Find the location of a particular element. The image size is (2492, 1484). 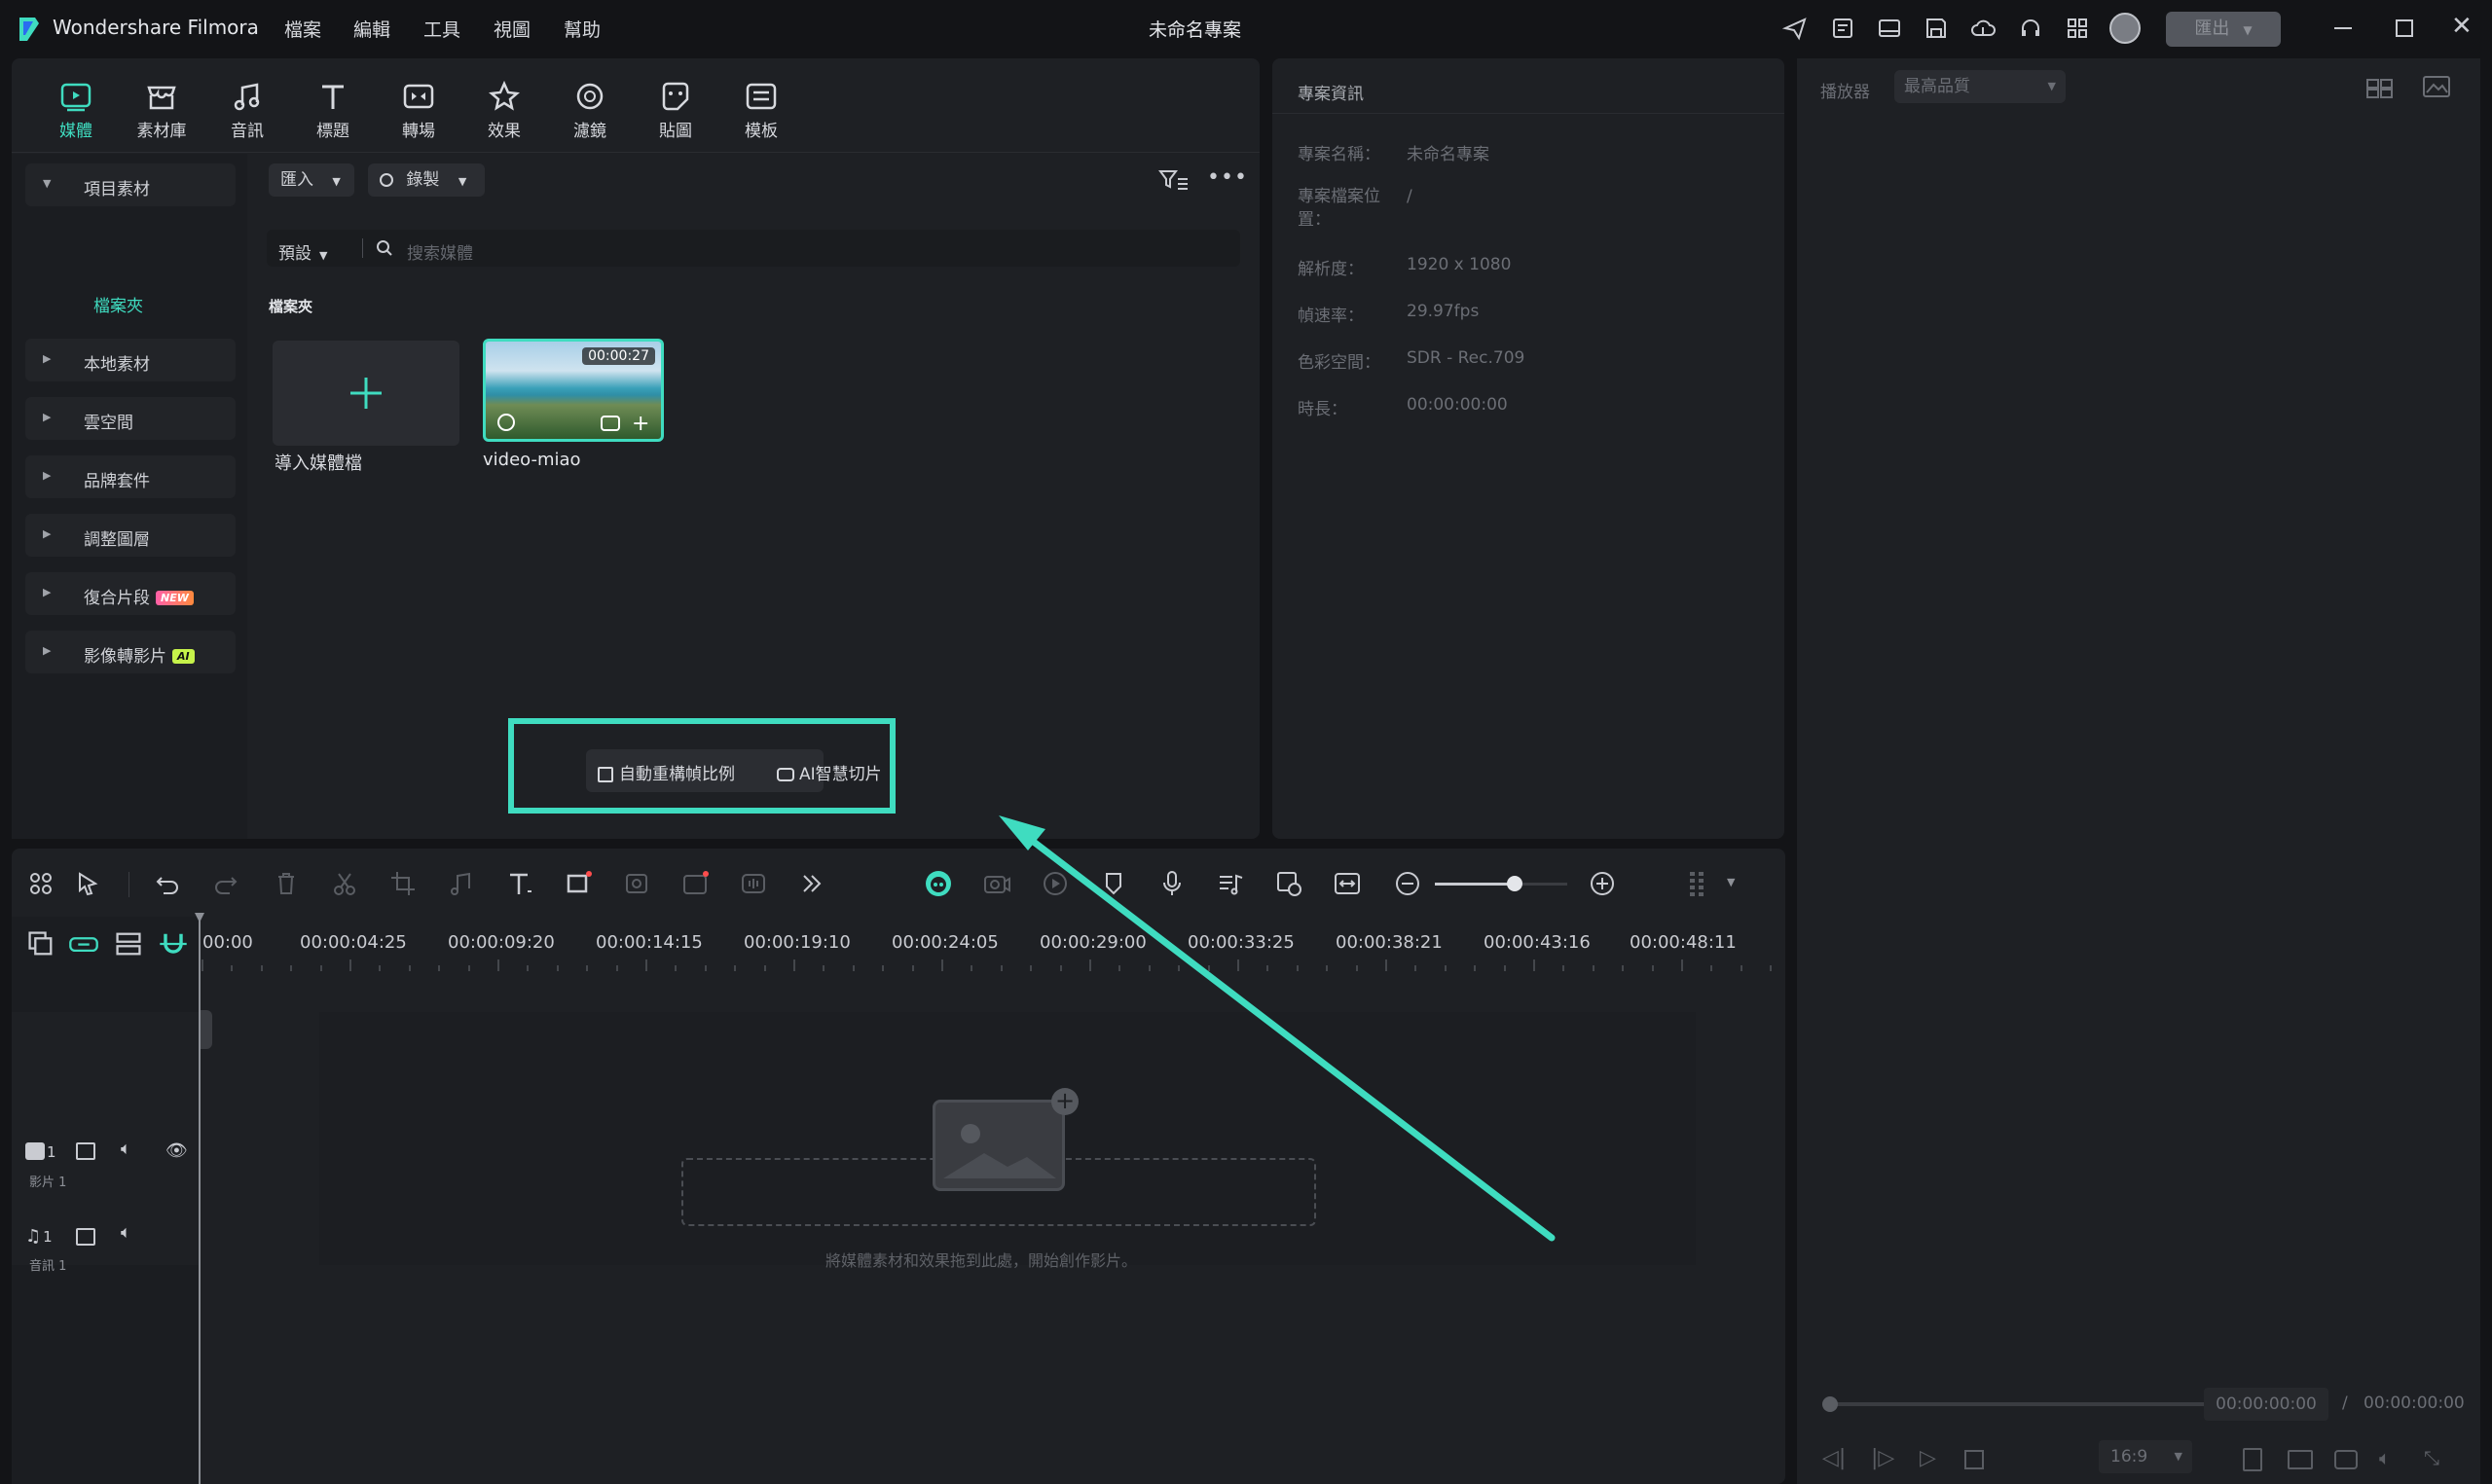

text-tool-icon is located at coordinates (519, 884).